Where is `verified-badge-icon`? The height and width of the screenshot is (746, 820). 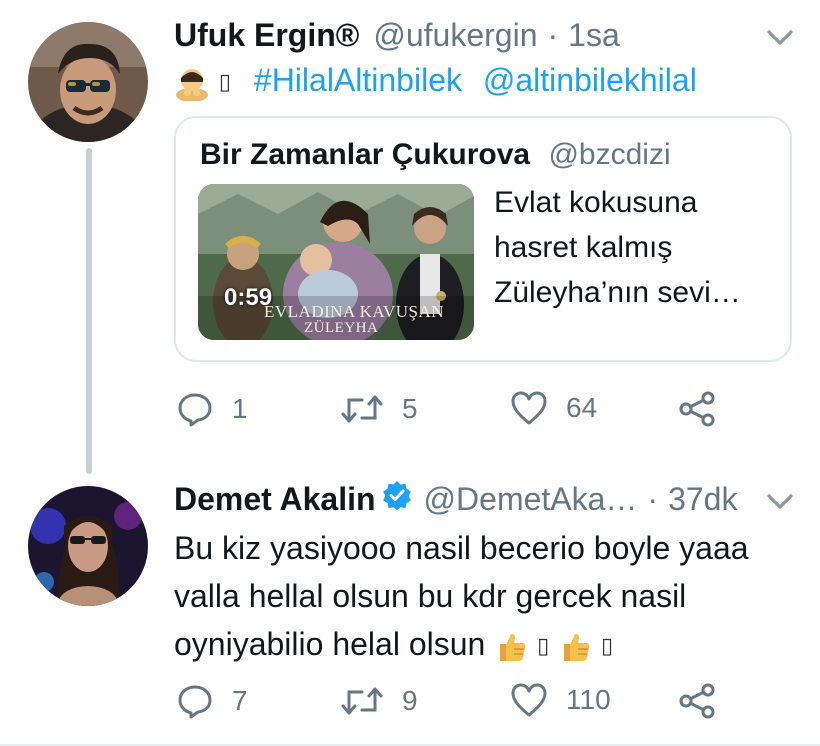
verified-badge-icon is located at coordinates (396, 495).